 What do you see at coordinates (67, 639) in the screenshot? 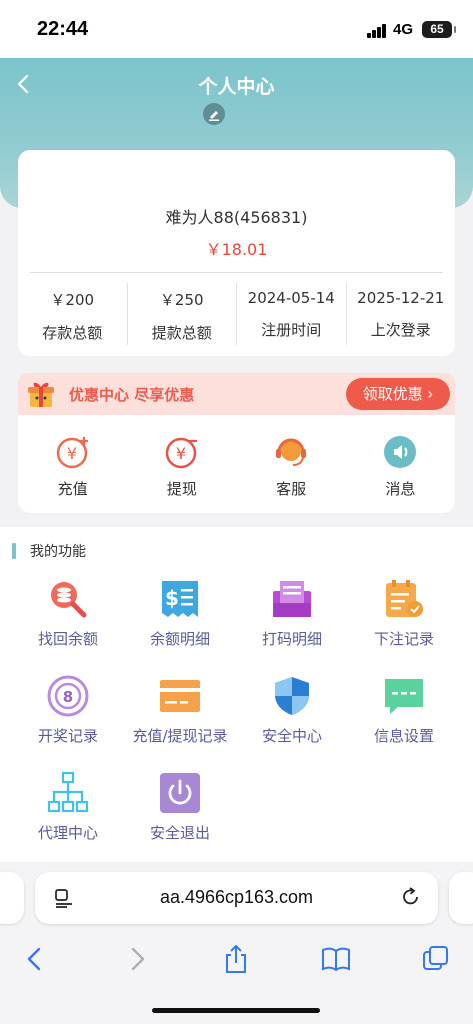
I see `function-label: 找回余额` at bounding box center [67, 639].